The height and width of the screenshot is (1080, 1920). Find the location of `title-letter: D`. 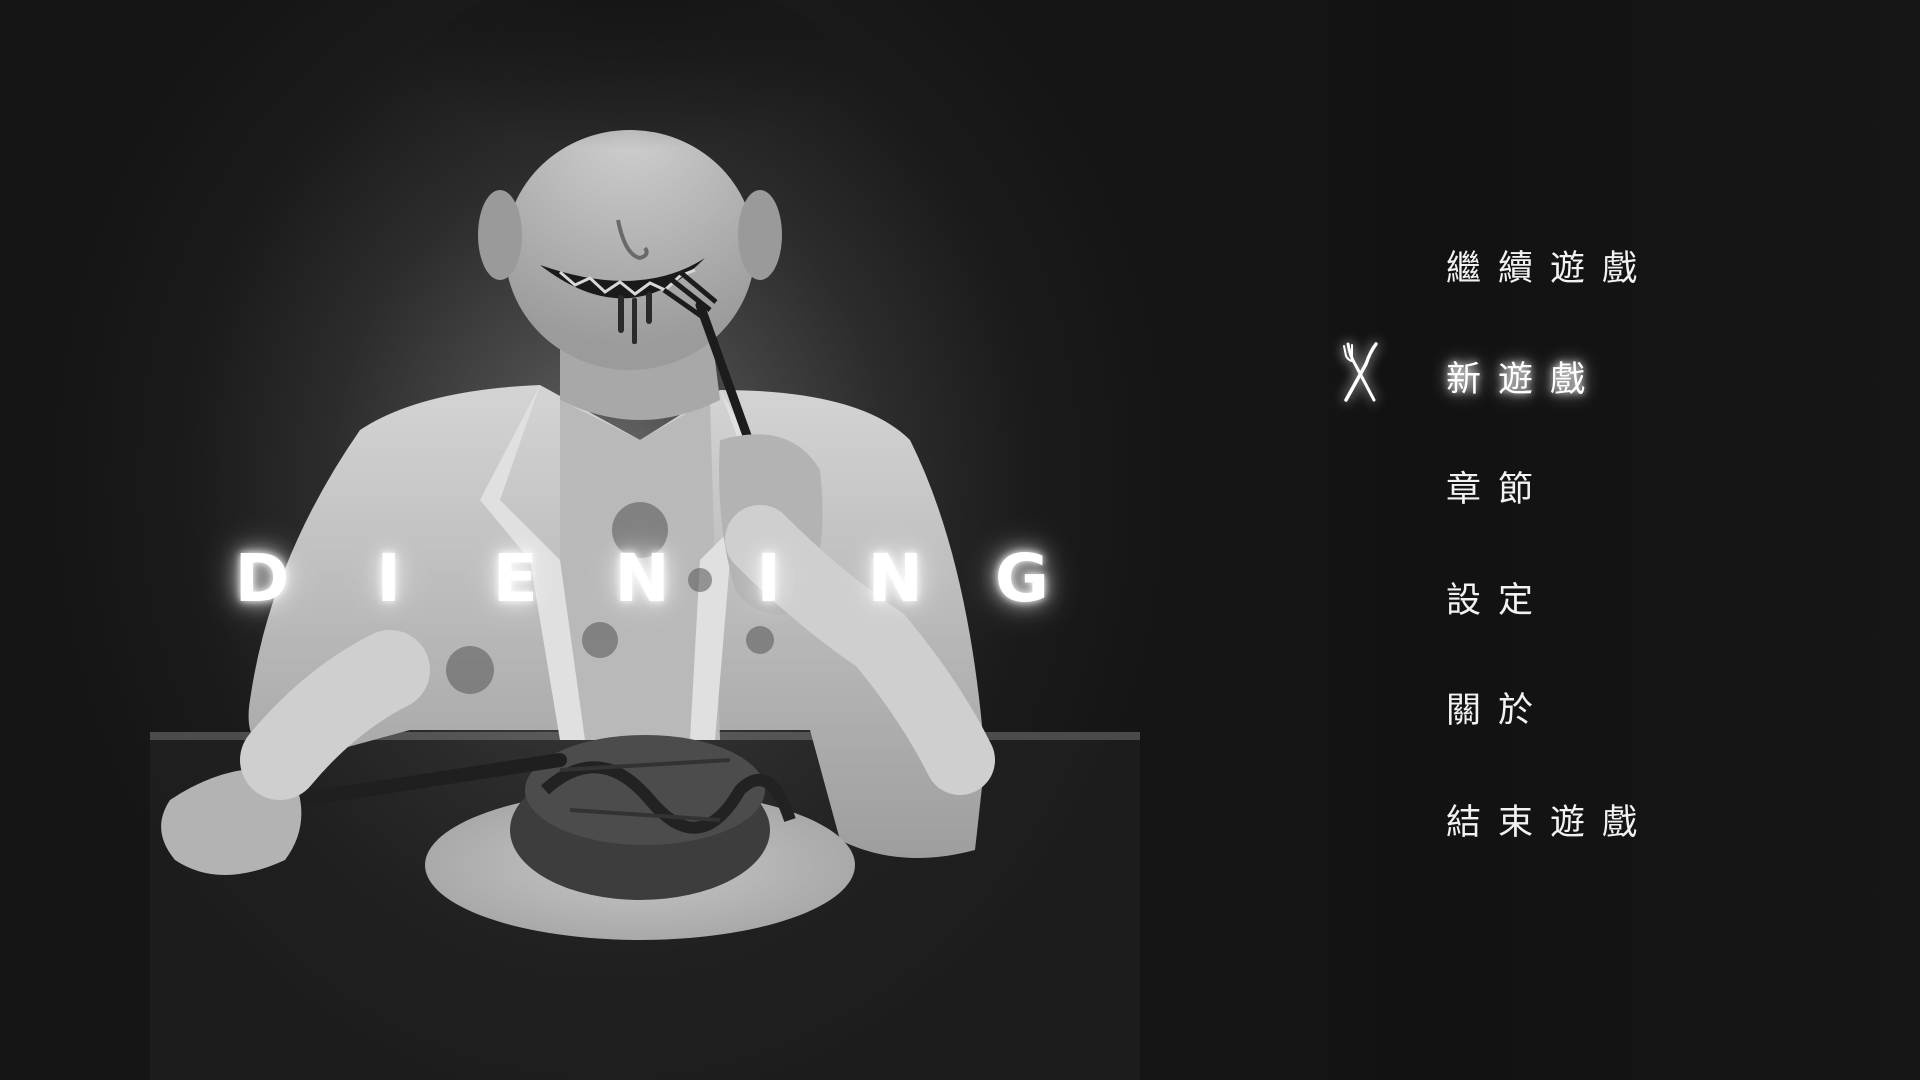

title-letter: D is located at coordinates (262, 578).